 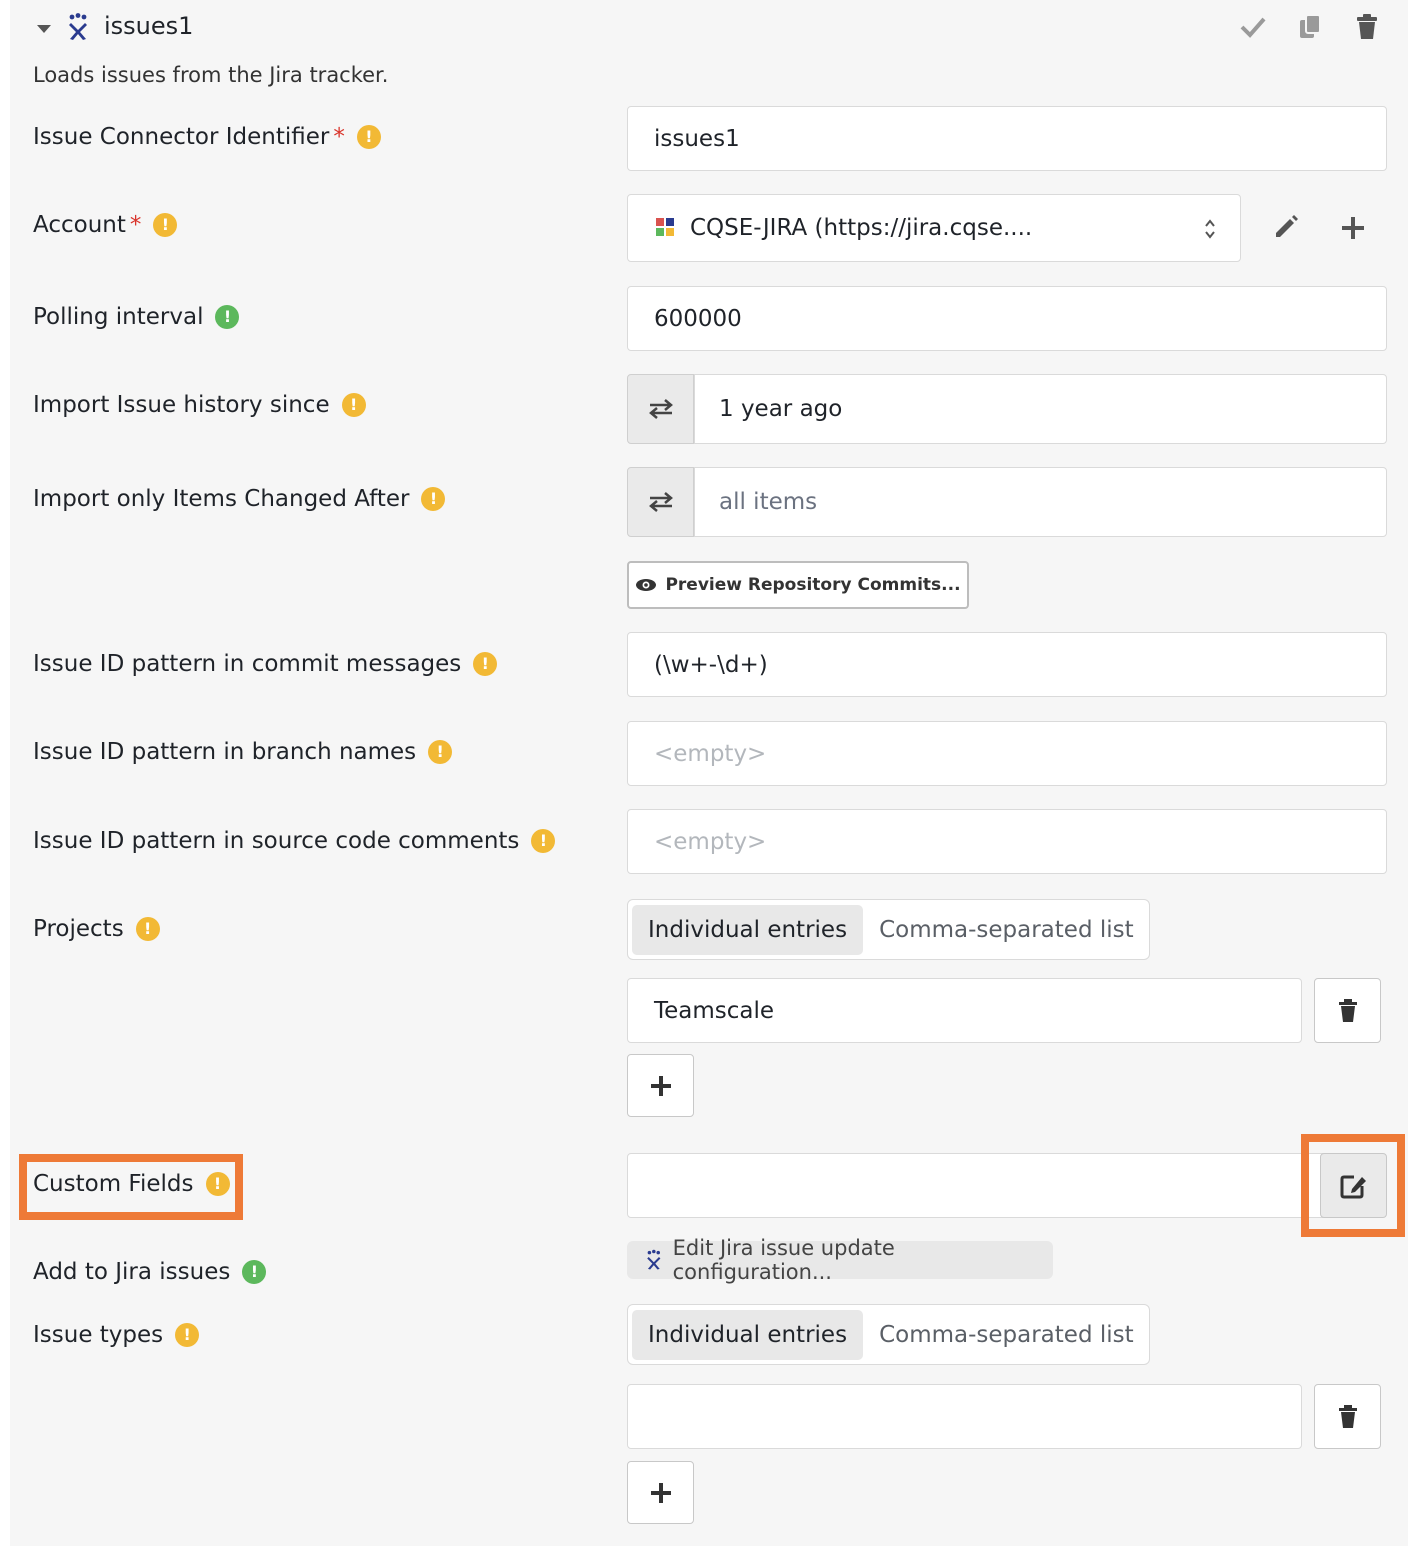 I want to click on issue-type-entry-input, so click(x=964, y=1416).